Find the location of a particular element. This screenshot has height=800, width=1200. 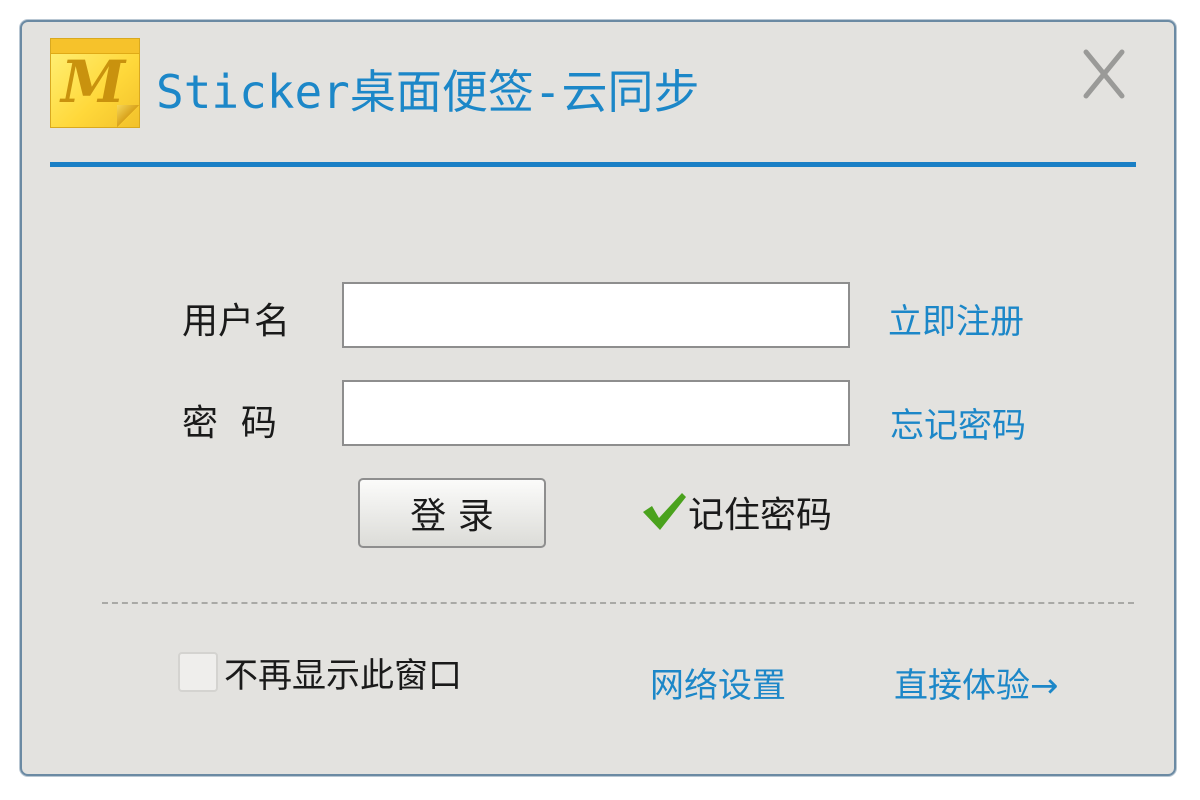

password-label: 密 码 is located at coordinates (229, 423).